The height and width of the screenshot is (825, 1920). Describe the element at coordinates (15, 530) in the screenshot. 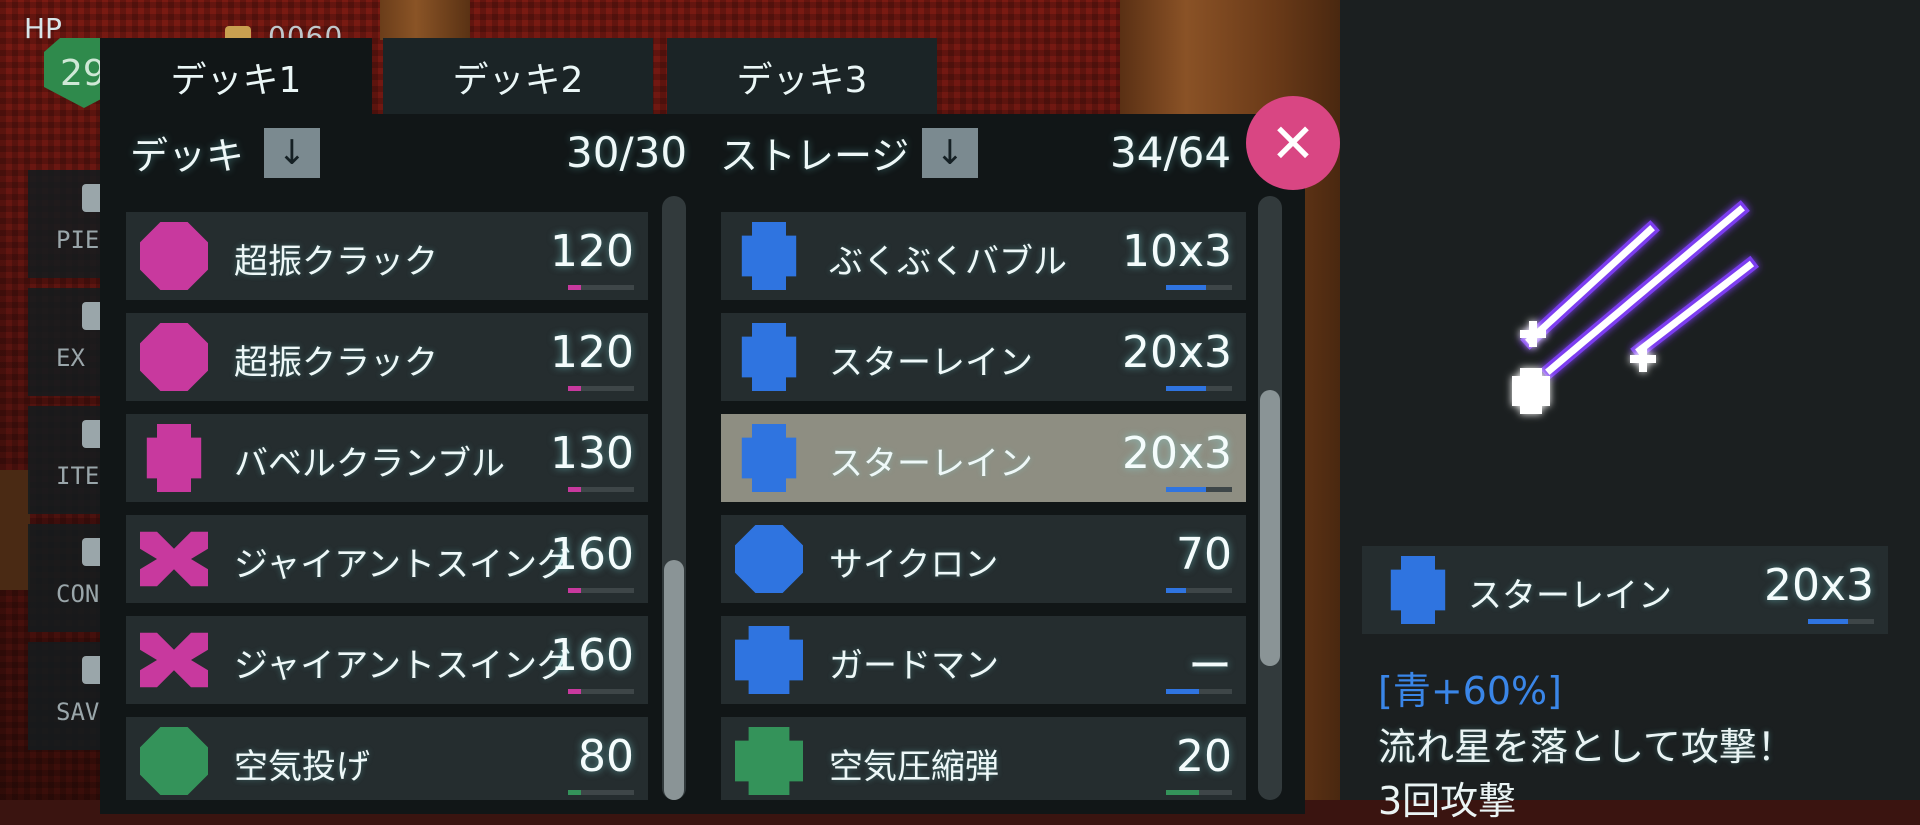

I see `wood-chair` at that location.